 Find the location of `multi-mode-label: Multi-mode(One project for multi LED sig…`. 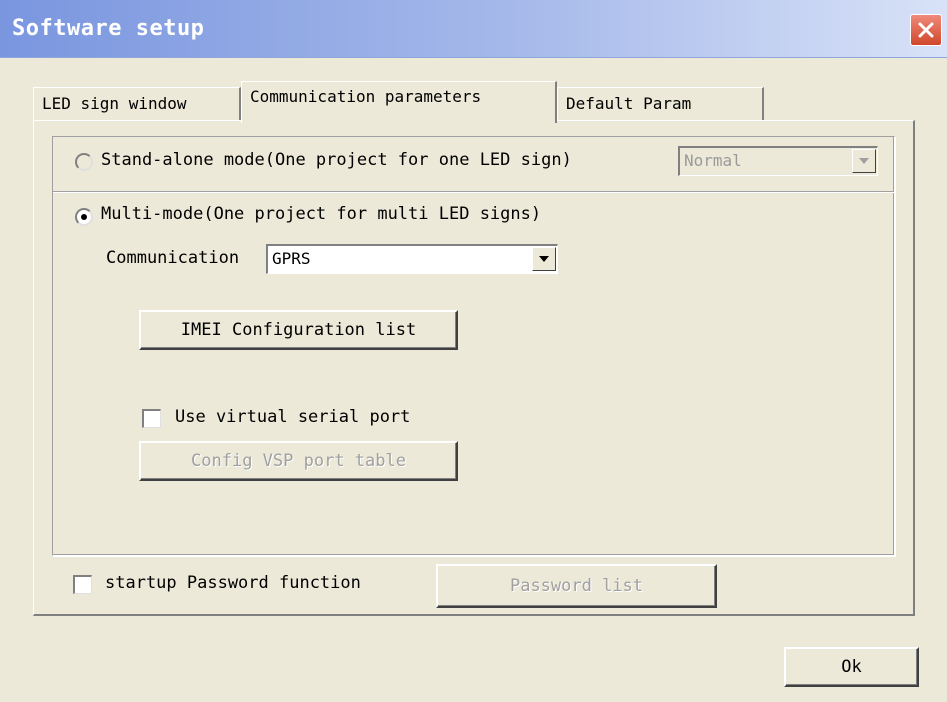

multi-mode-label: Multi-mode(One project for multi LED sig… is located at coordinates (321, 214).